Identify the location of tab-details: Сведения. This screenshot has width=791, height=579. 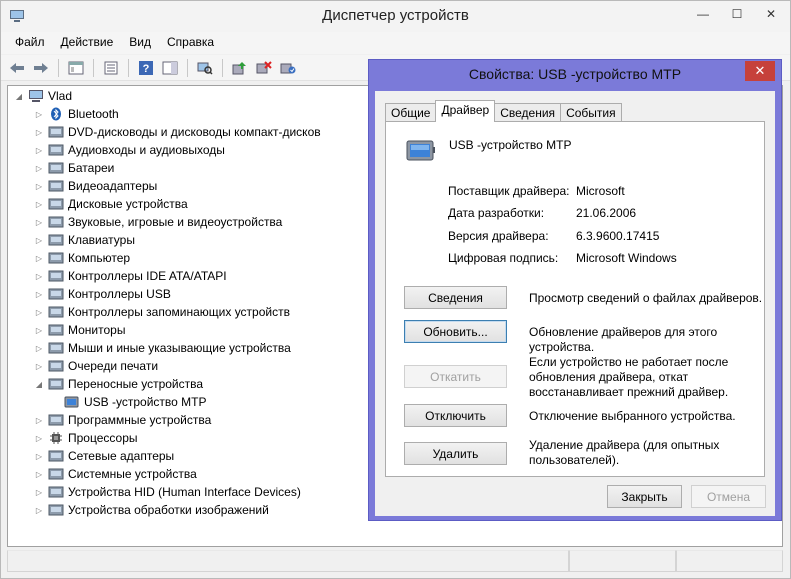
(528, 112).